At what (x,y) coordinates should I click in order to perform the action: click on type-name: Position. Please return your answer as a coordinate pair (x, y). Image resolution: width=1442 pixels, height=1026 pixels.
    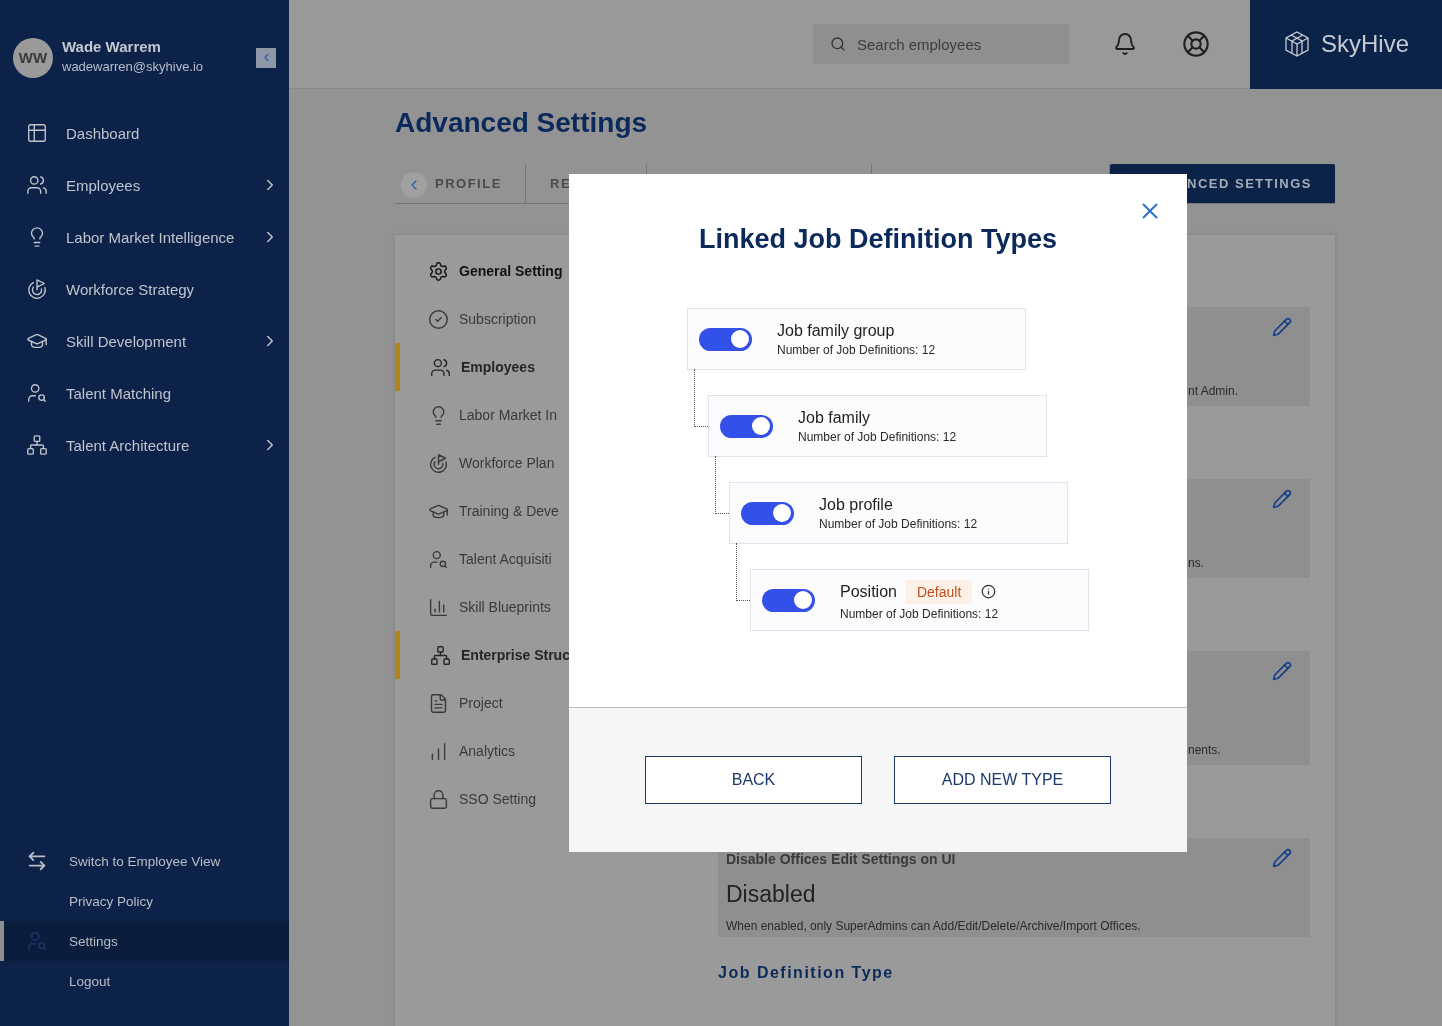
    Looking at the image, I should click on (868, 591).